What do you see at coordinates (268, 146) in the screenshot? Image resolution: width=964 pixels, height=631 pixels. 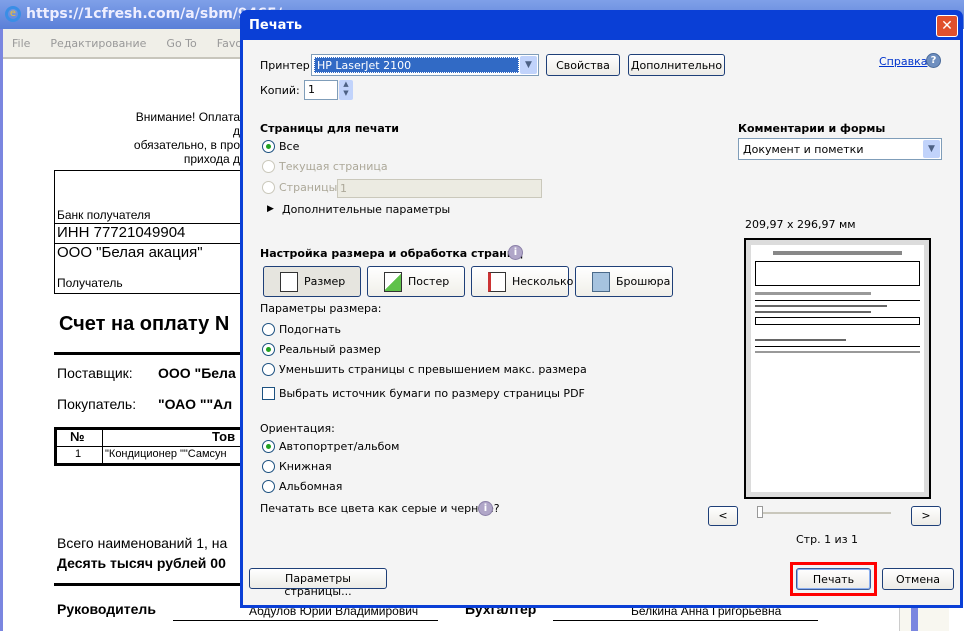 I see `pages-all-radio` at bounding box center [268, 146].